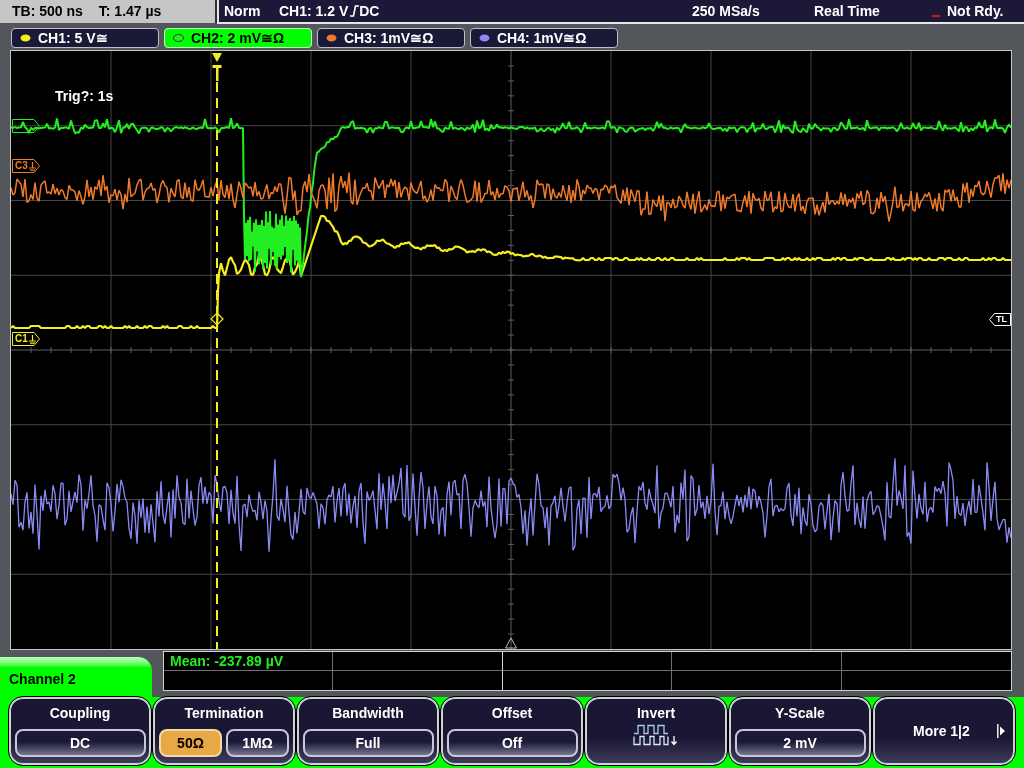 The height and width of the screenshot is (768, 1024). I want to click on trigger-level-marker: TL, so click(1000, 319).